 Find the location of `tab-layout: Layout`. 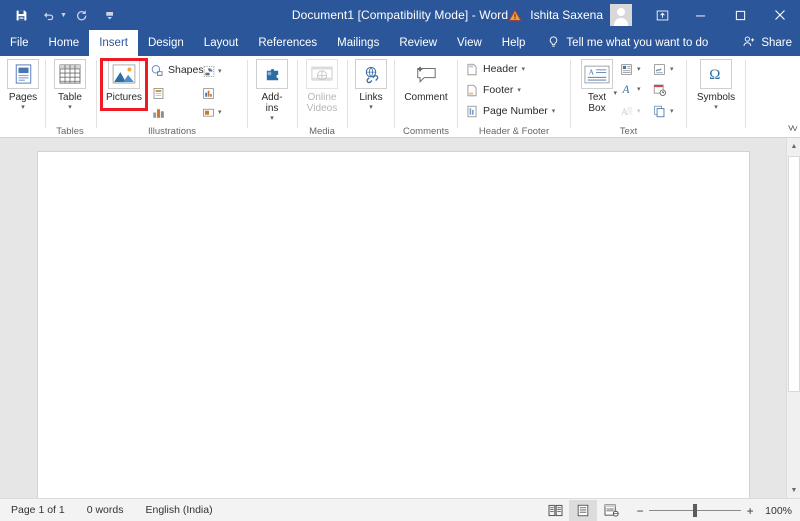

tab-layout: Layout is located at coordinates (221, 43).